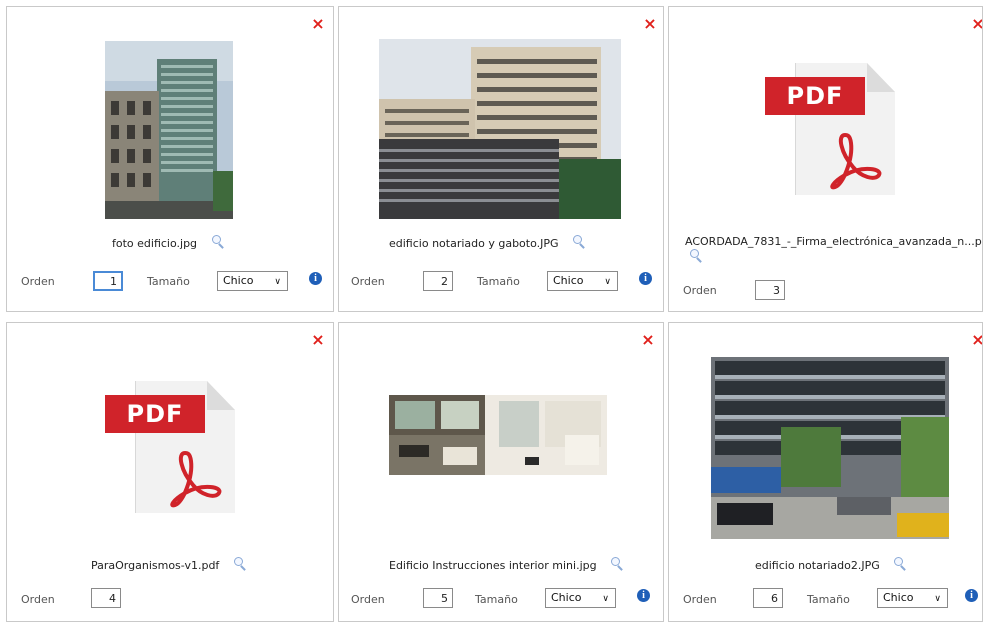 This screenshot has width=983, height=622. Describe the element at coordinates (493, 565) in the screenshot. I see `file-name-text: Edificio Instrucciones interior mini.jpg` at that location.